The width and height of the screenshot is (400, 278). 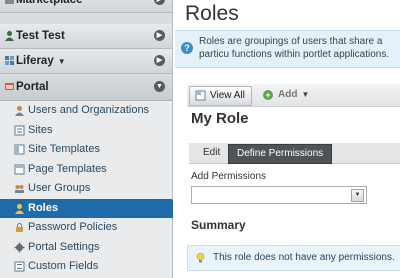 I want to click on view-all-label: View All, so click(x=227, y=95).